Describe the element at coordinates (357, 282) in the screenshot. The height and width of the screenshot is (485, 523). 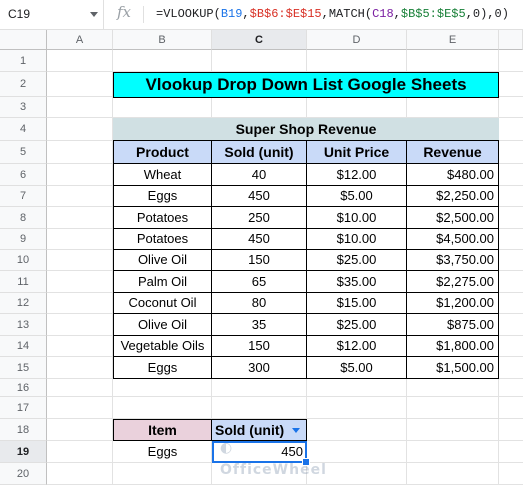
I see `table-cell-unit-price: $35.00` at that location.